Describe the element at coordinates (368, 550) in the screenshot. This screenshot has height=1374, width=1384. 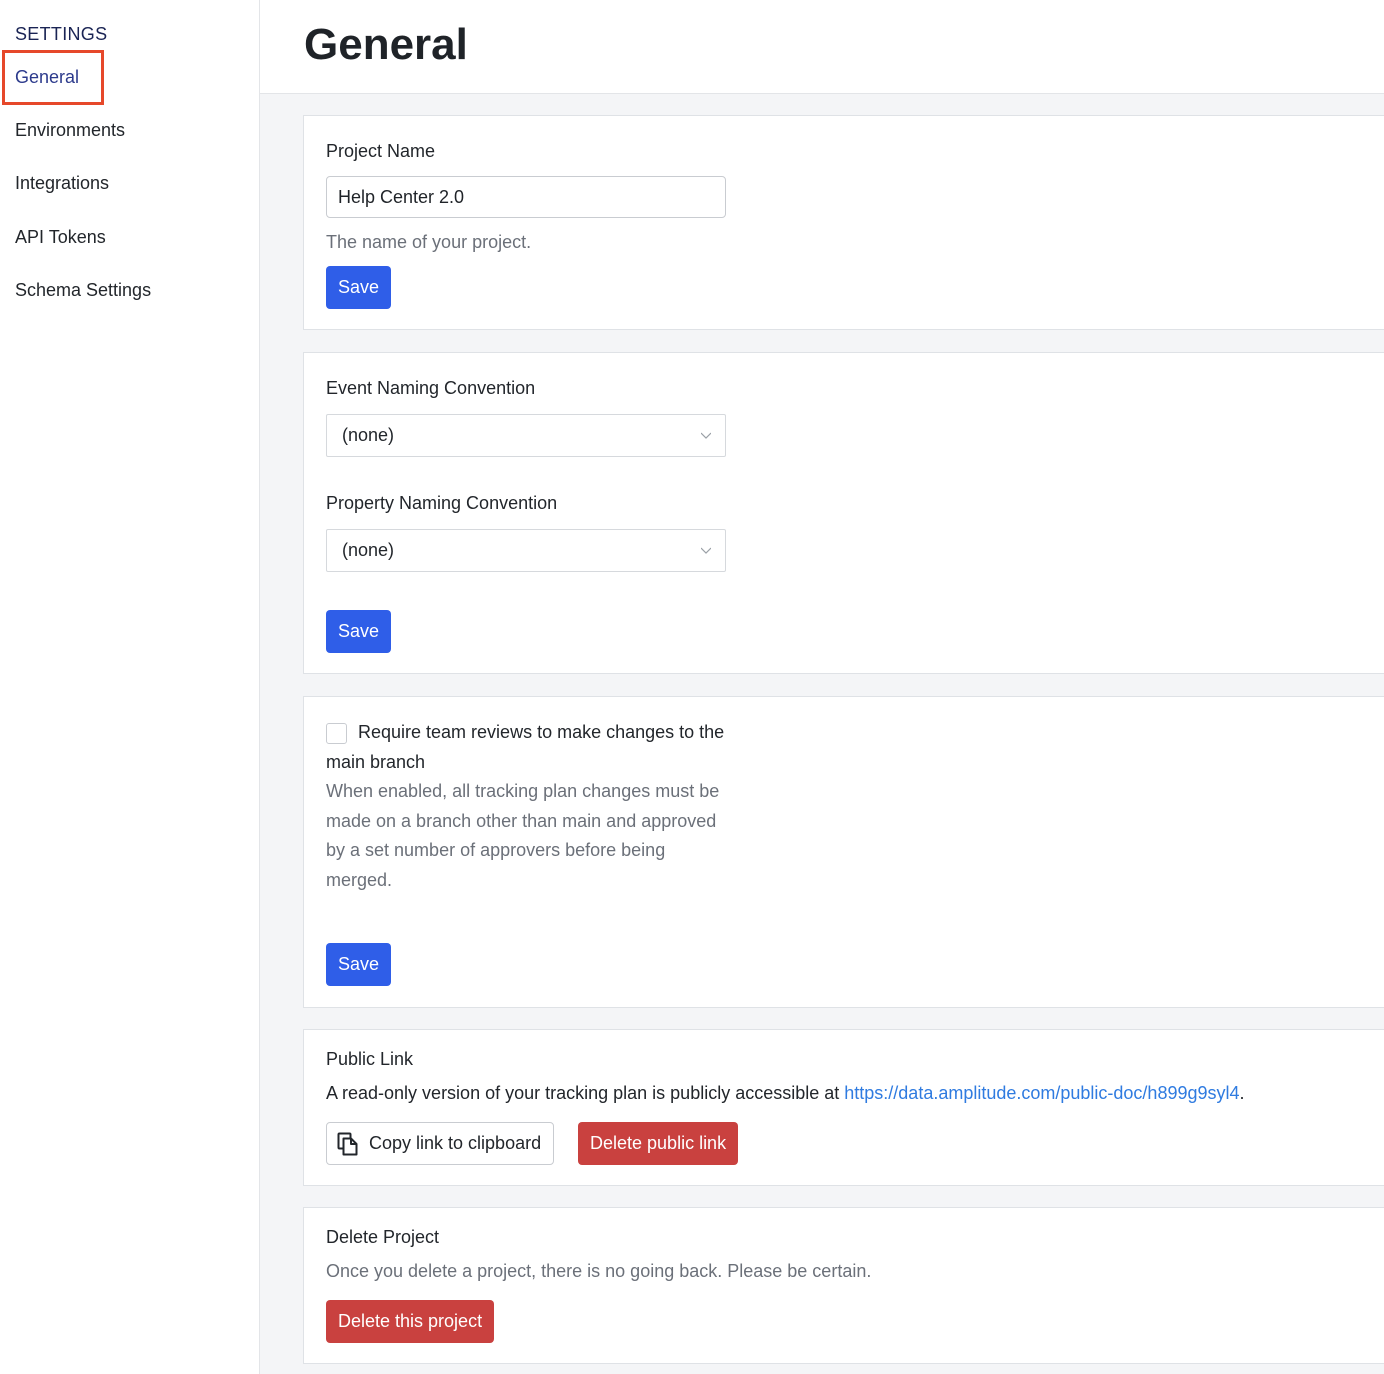
I see `property-naming-value: (none)` at that location.